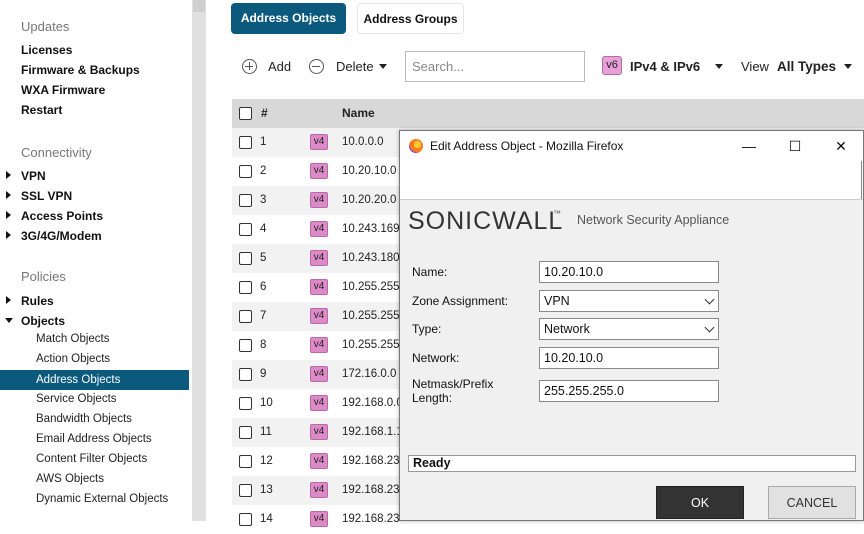  Describe the element at coordinates (358, 113) in the screenshot. I see `column-header-name: Name` at that location.